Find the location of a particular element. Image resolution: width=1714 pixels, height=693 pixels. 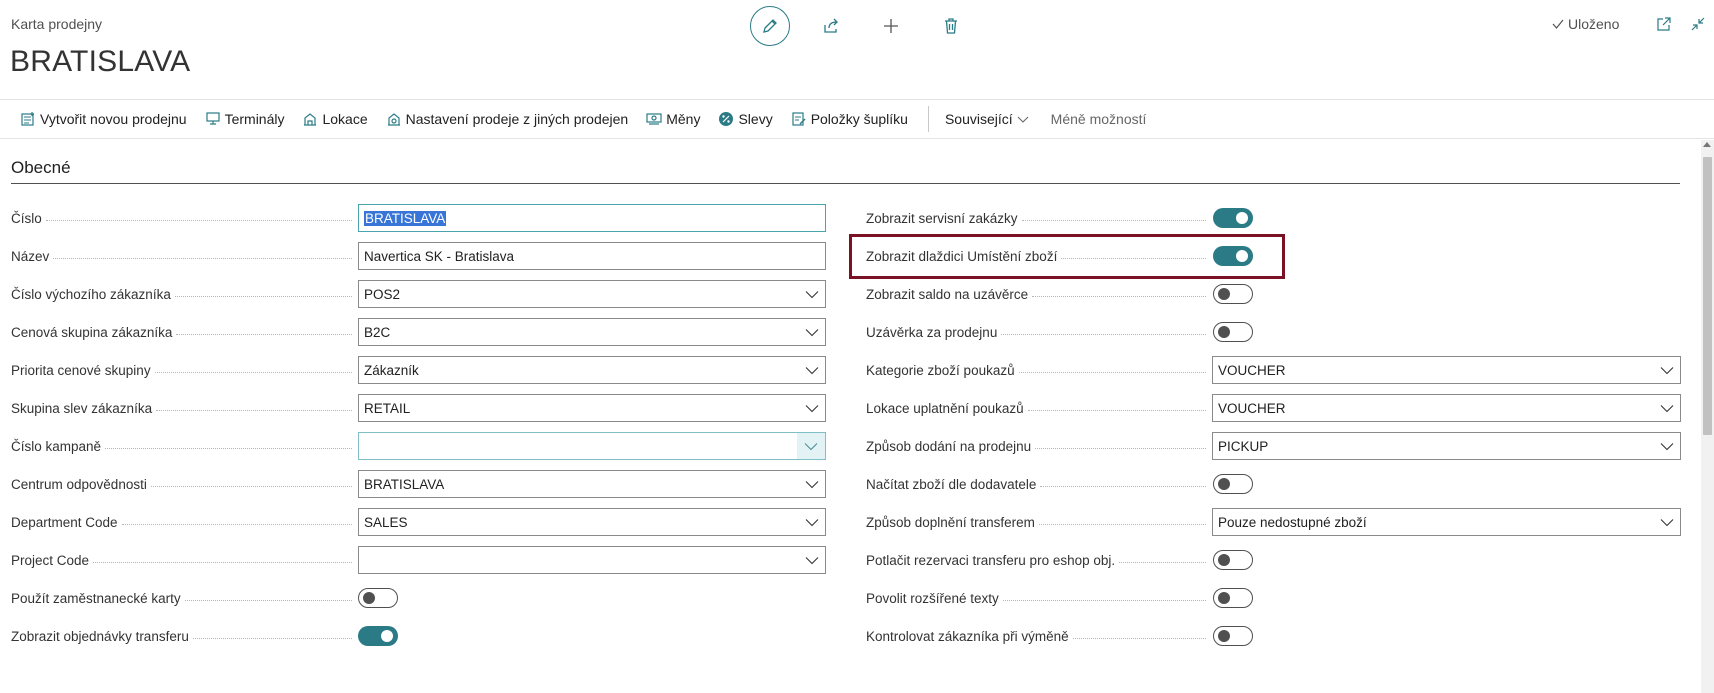

customer-discount-group-select: RETAIL is located at coordinates (592, 408).